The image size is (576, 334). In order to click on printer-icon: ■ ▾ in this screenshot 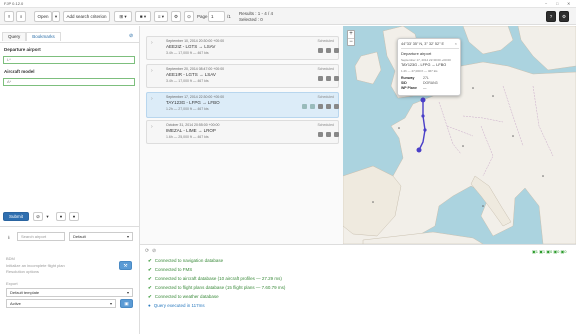, I will do `click(143, 16)`.